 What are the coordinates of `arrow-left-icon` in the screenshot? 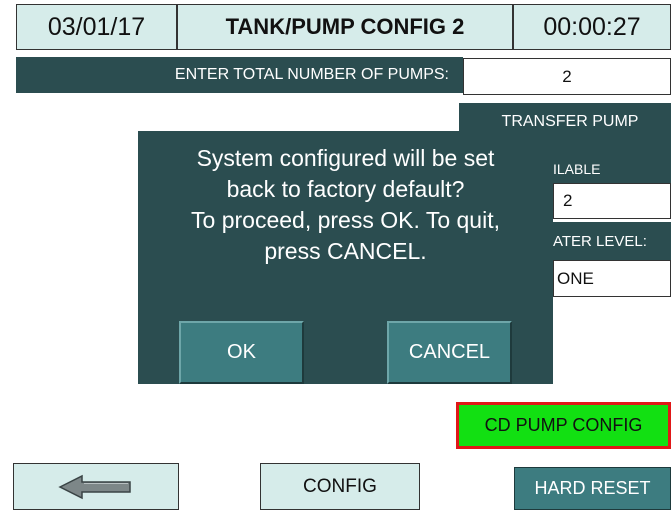 It's located at (94, 486).